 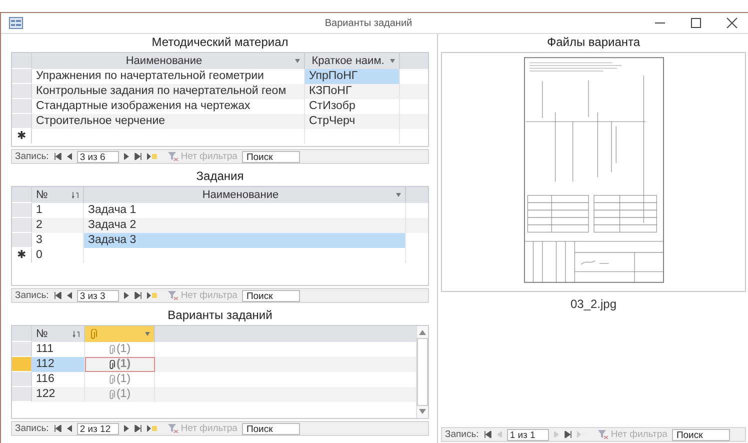 I want to click on section-title: Задания, so click(x=220, y=176).